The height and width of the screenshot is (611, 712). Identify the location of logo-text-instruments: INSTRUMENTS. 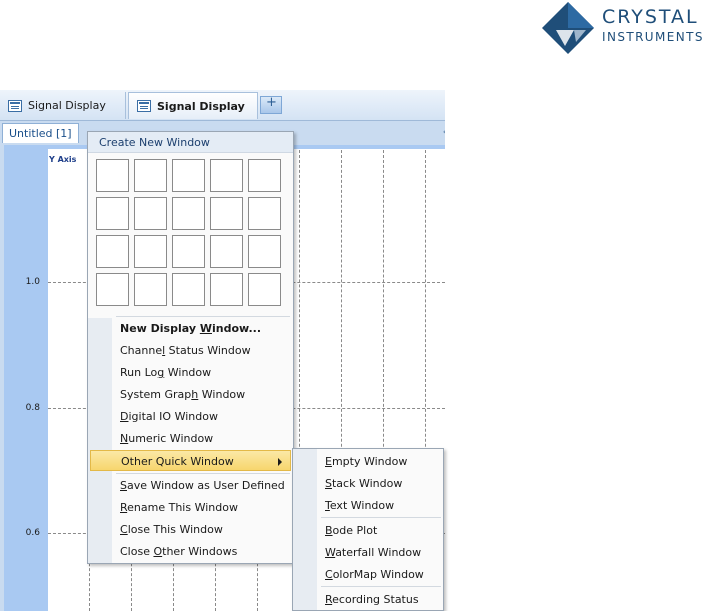
(653, 37).